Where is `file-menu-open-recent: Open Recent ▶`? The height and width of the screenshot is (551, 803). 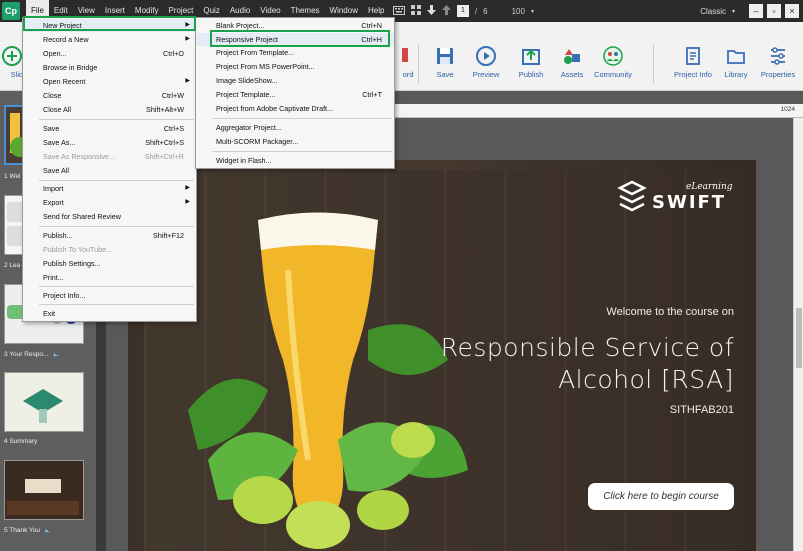 file-menu-open-recent: Open Recent ▶ is located at coordinates (109, 81).